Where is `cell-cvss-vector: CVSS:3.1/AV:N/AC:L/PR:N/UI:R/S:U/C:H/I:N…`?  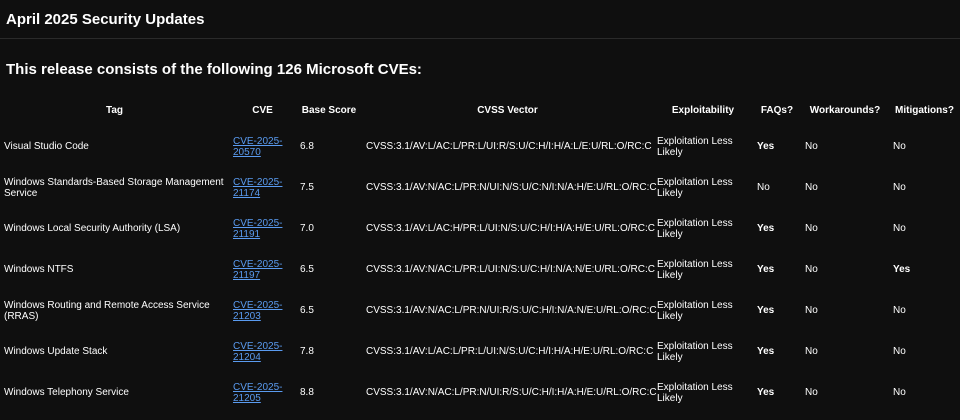
cell-cvss-vector: CVSS:3.1/AV:N/AC:L/PR:N/UI:R/S:U/C:H/I:N… is located at coordinates (511, 310).